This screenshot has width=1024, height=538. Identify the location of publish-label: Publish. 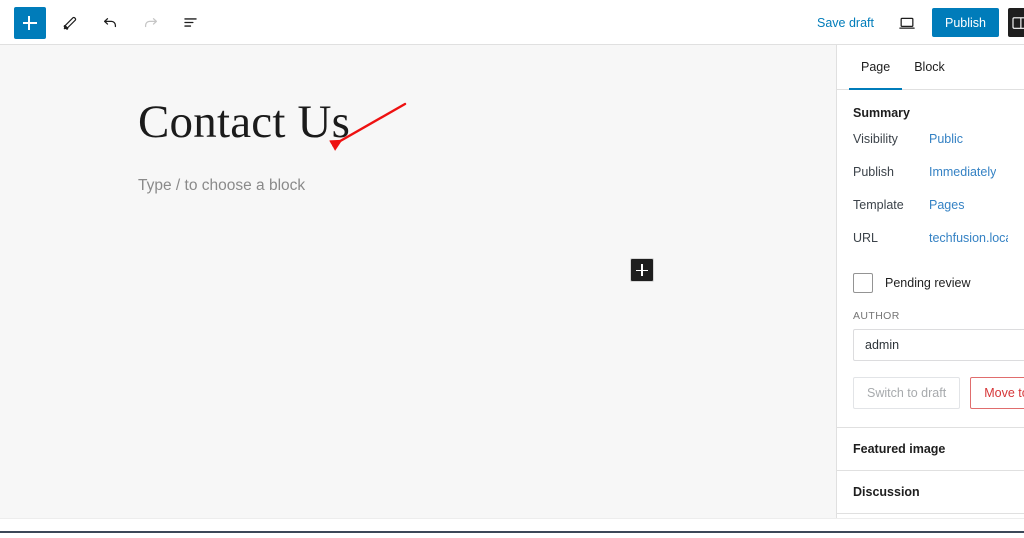
(873, 172).